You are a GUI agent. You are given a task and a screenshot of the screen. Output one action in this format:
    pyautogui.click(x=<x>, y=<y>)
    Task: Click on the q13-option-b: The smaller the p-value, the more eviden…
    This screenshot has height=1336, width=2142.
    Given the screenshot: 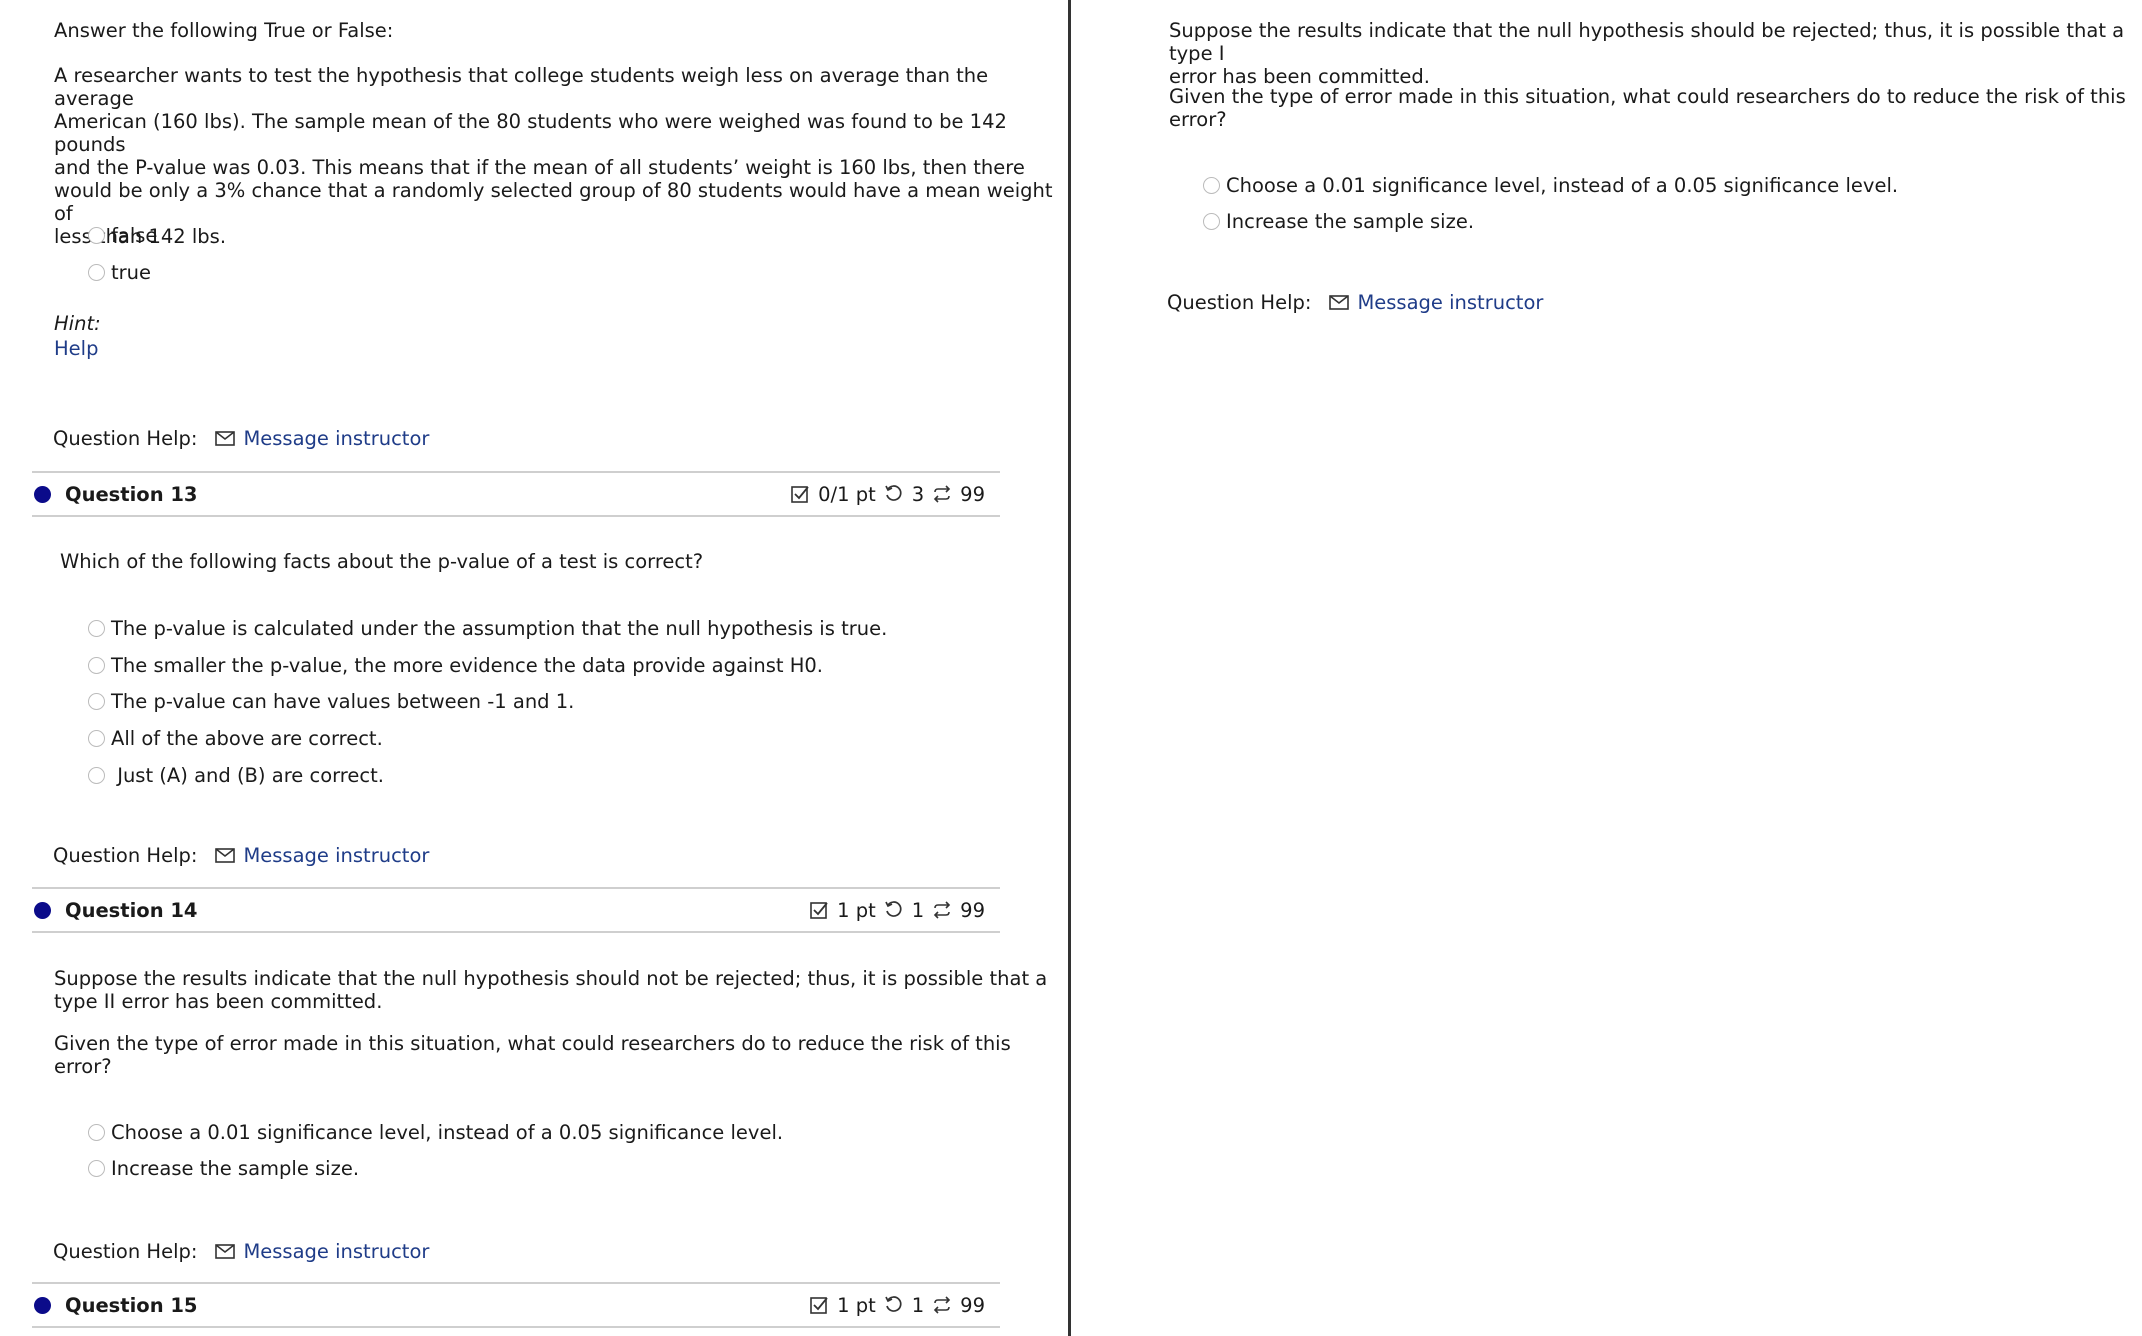 What is the action you would take?
    pyautogui.click(x=455, y=665)
    